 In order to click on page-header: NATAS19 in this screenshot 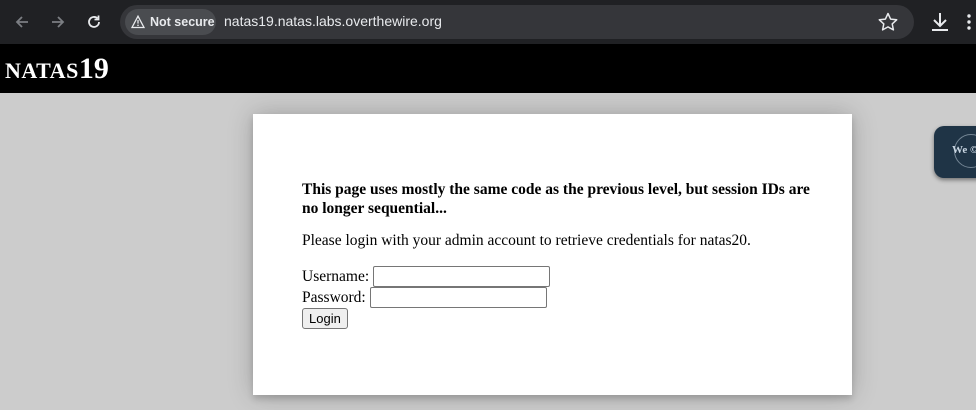, I will do `click(488, 68)`.